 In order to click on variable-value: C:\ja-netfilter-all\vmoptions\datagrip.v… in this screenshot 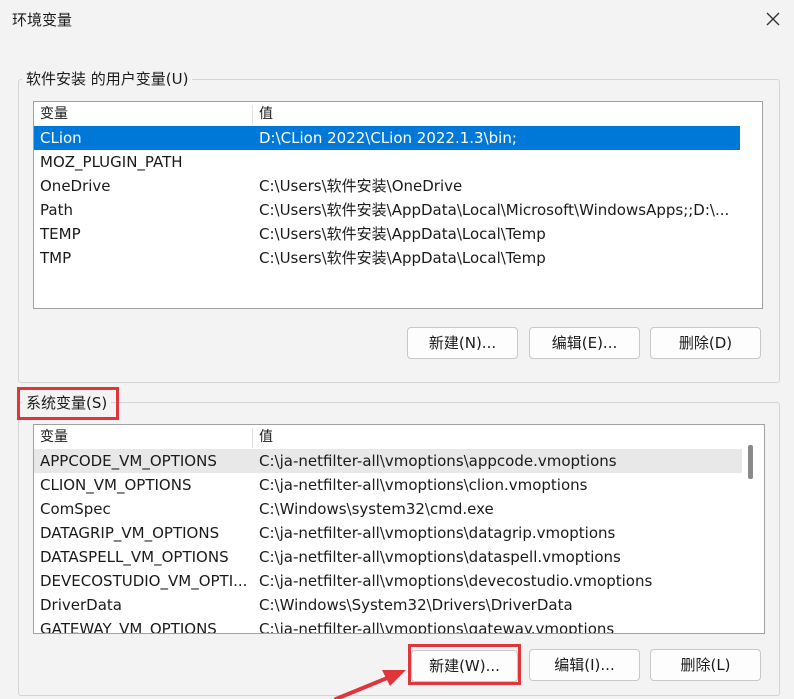, I will do `click(437, 533)`.